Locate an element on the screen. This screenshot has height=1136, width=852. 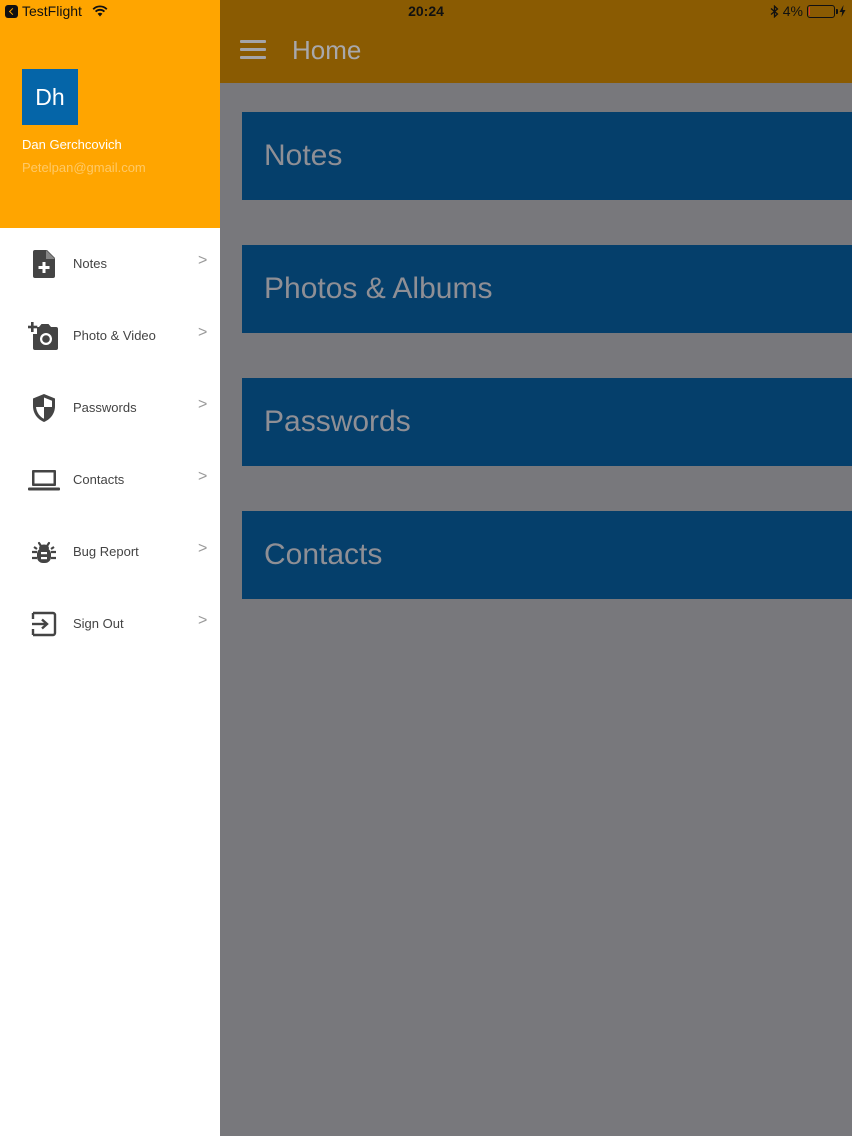
drawer-item-label: Photo & Video is located at coordinates (114, 335).